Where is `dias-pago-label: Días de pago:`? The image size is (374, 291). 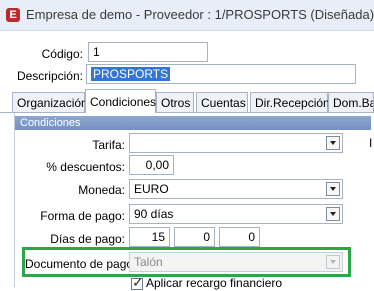 dias-pago-label: Días de pago: is located at coordinates (87, 239).